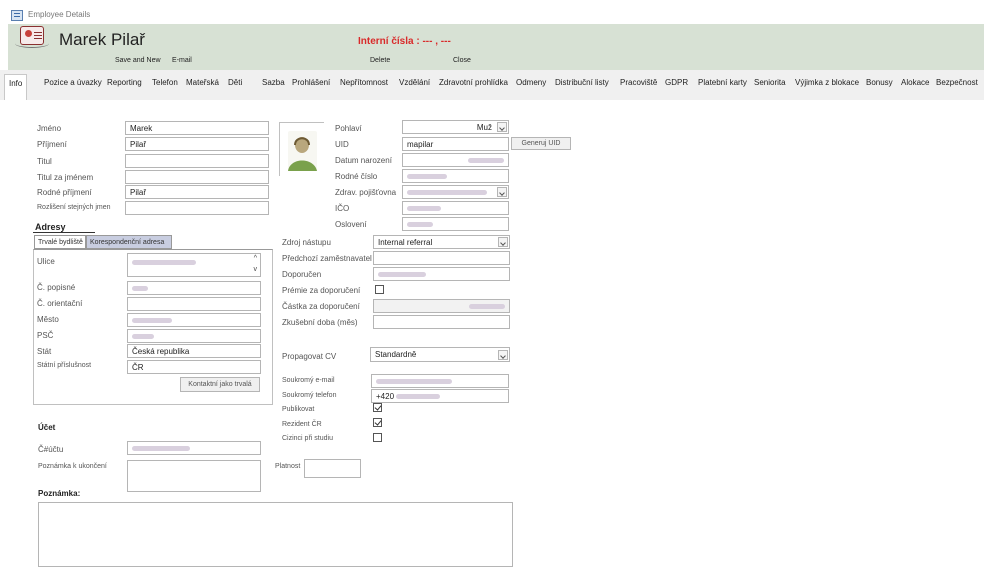 This screenshot has width=984, height=567. What do you see at coordinates (182, 60) in the screenshot?
I see `email-button: E-mail` at bounding box center [182, 60].